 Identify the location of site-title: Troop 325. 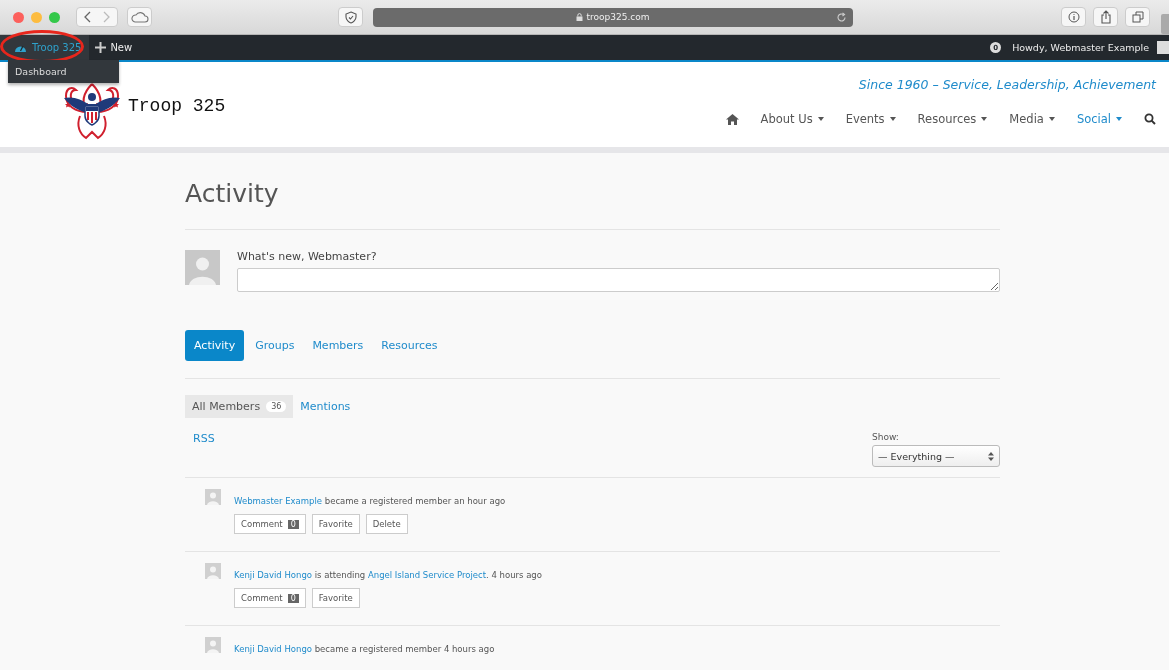
(177, 105).